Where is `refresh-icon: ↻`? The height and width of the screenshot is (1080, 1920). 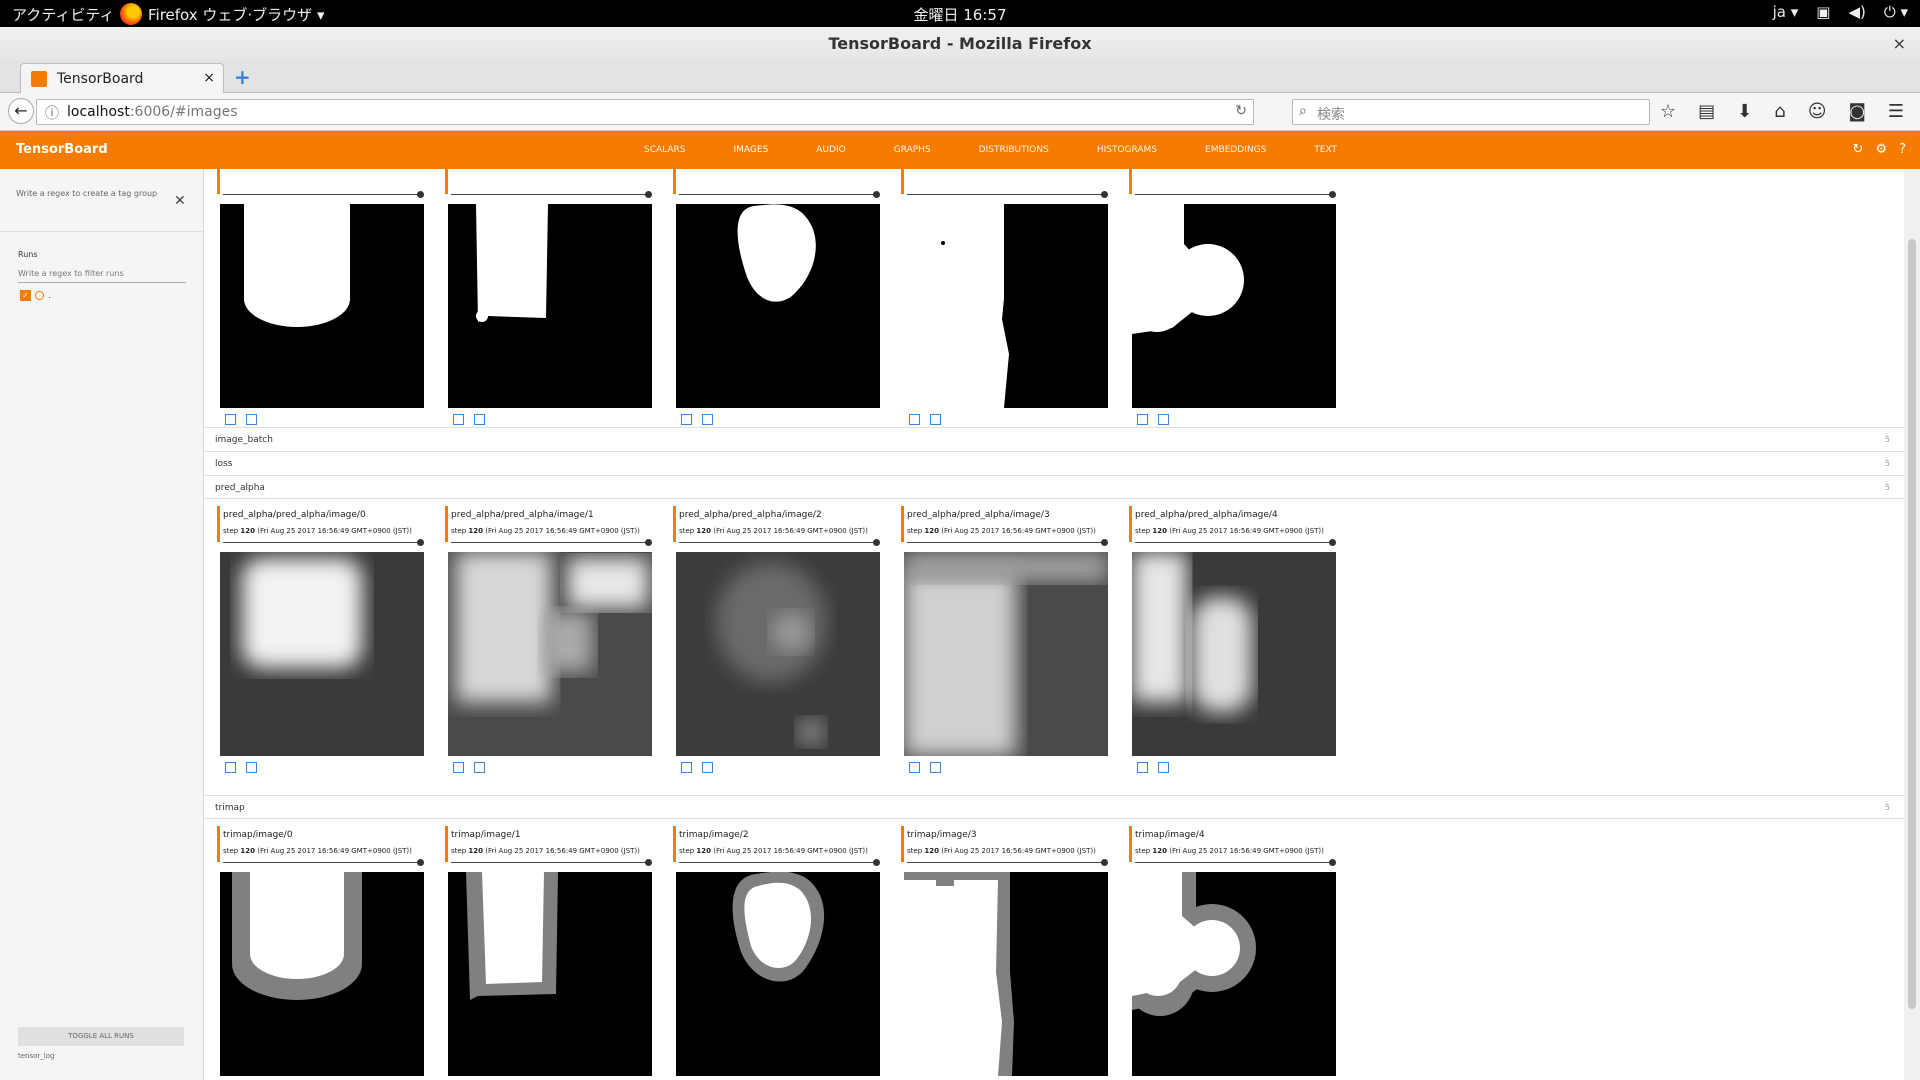 refresh-icon: ↻ is located at coordinates (1858, 149).